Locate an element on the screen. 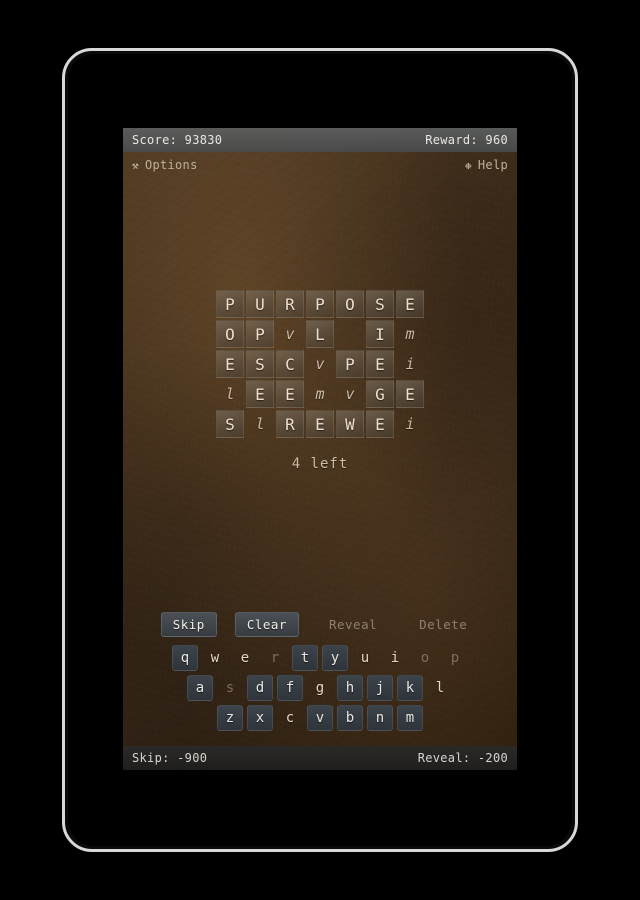 The height and width of the screenshot is (900, 640). reward-label: Reward: 960 is located at coordinates (466, 140).